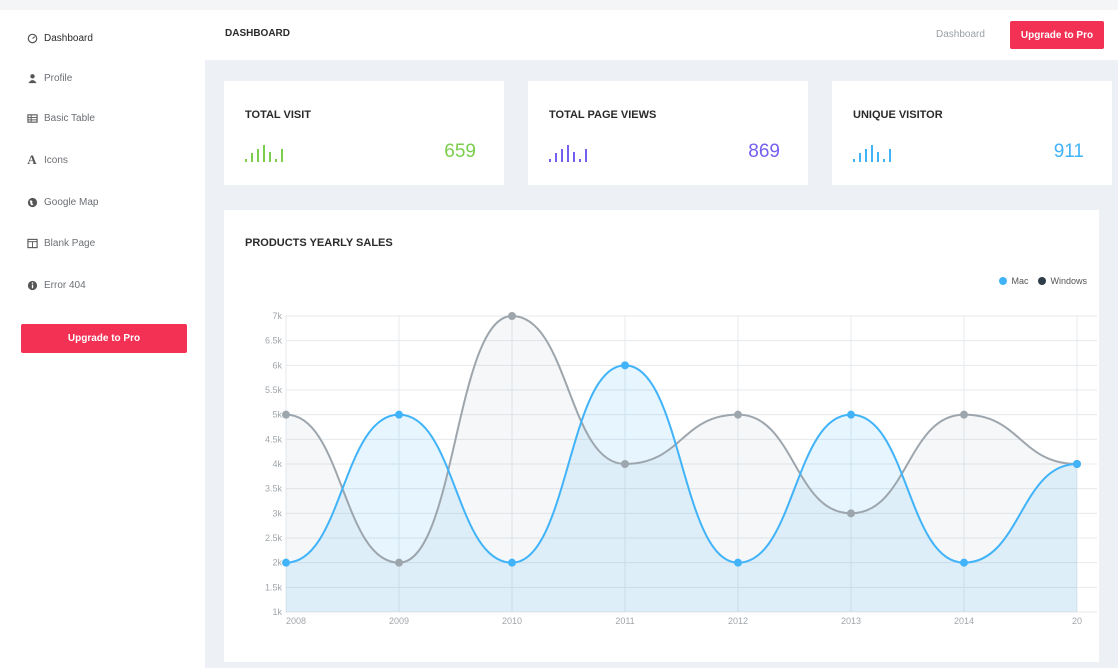  I want to click on sidebar-item-icons: A Icons, so click(46, 160).